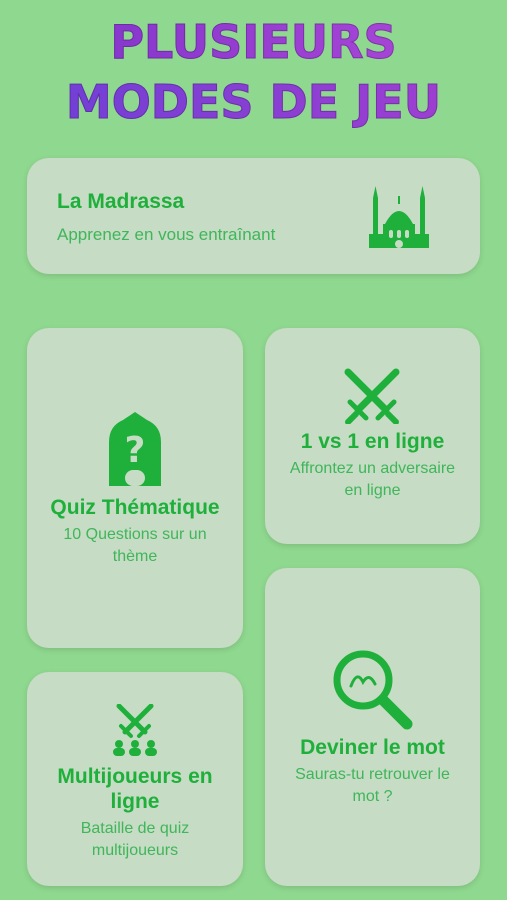 This screenshot has width=507, height=900. What do you see at coordinates (166, 234) in the screenshot?
I see `mode-subtitle-madrassa: Apprenez en vous entraînant` at bounding box center [166, 234].